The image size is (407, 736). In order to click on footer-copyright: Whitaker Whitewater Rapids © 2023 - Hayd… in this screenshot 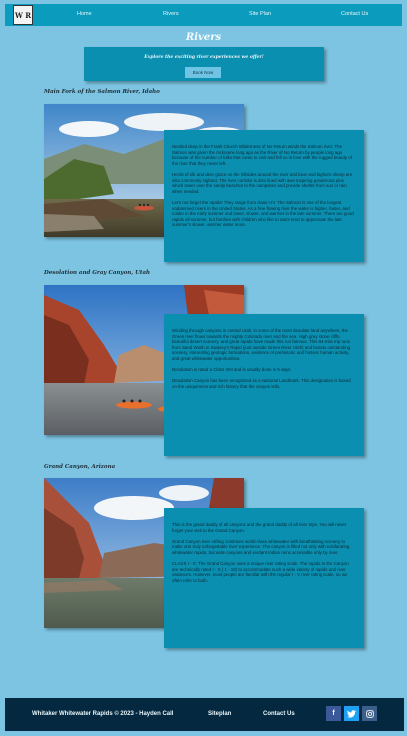, I will do `click(103, 714)`.